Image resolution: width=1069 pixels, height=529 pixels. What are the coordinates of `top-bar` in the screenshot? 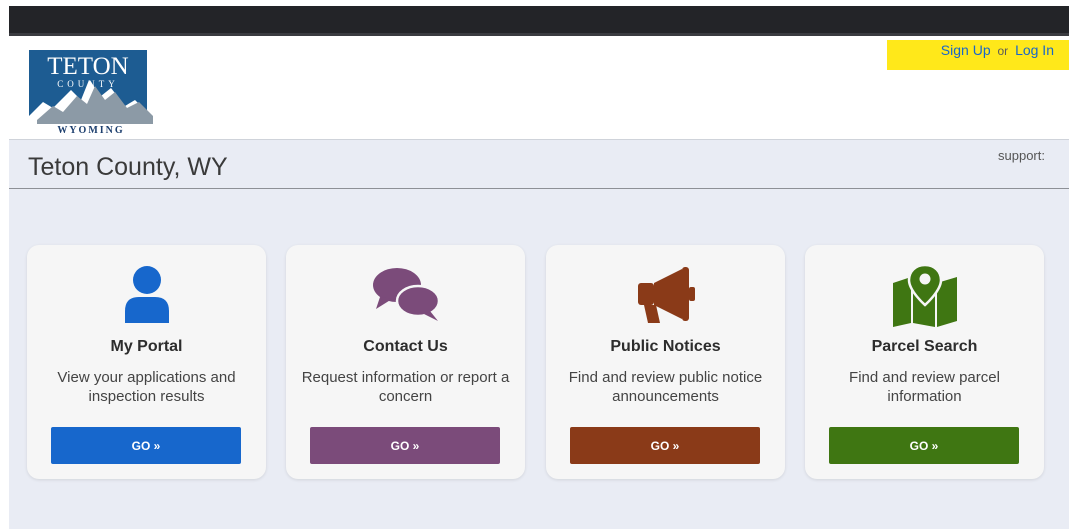 It's located at (539, 21).